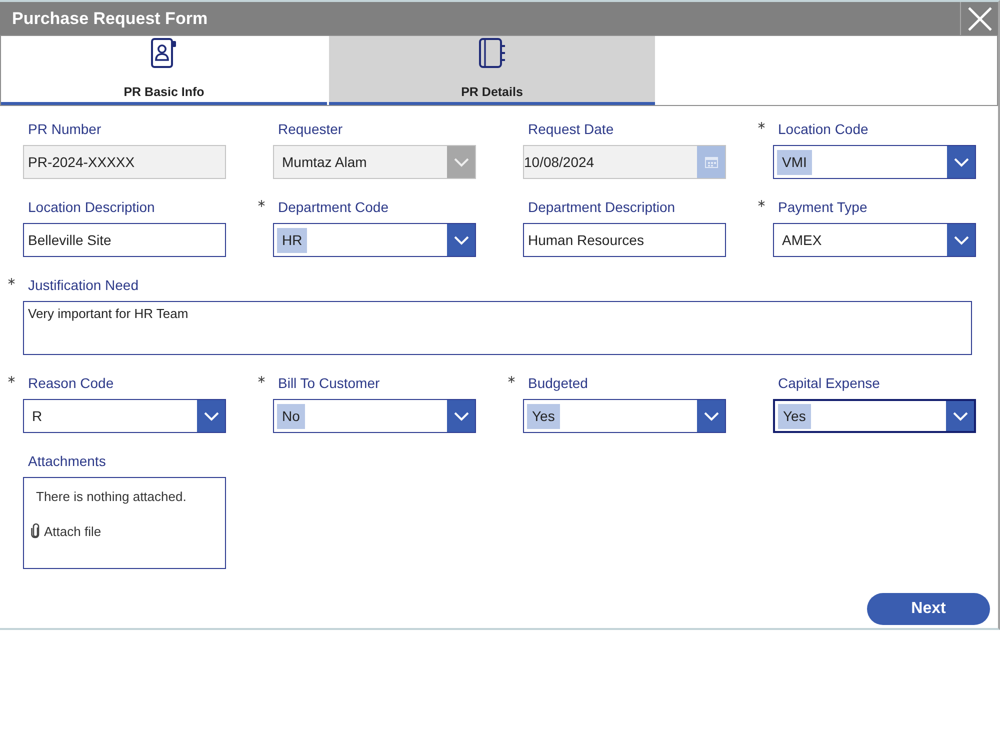 This screenshot has height=750, width=1000. Describe the element at coordinates (111, 496) in the screenshot. I see `empty-message: There is nothing attached.` at that location.